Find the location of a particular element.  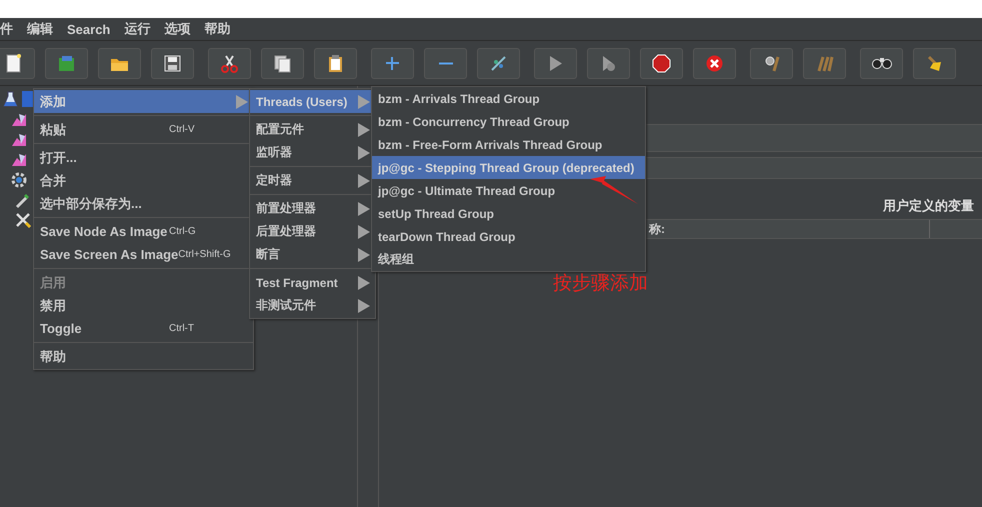

menu-item: 配置元件 is located at coordinates (312, 129).